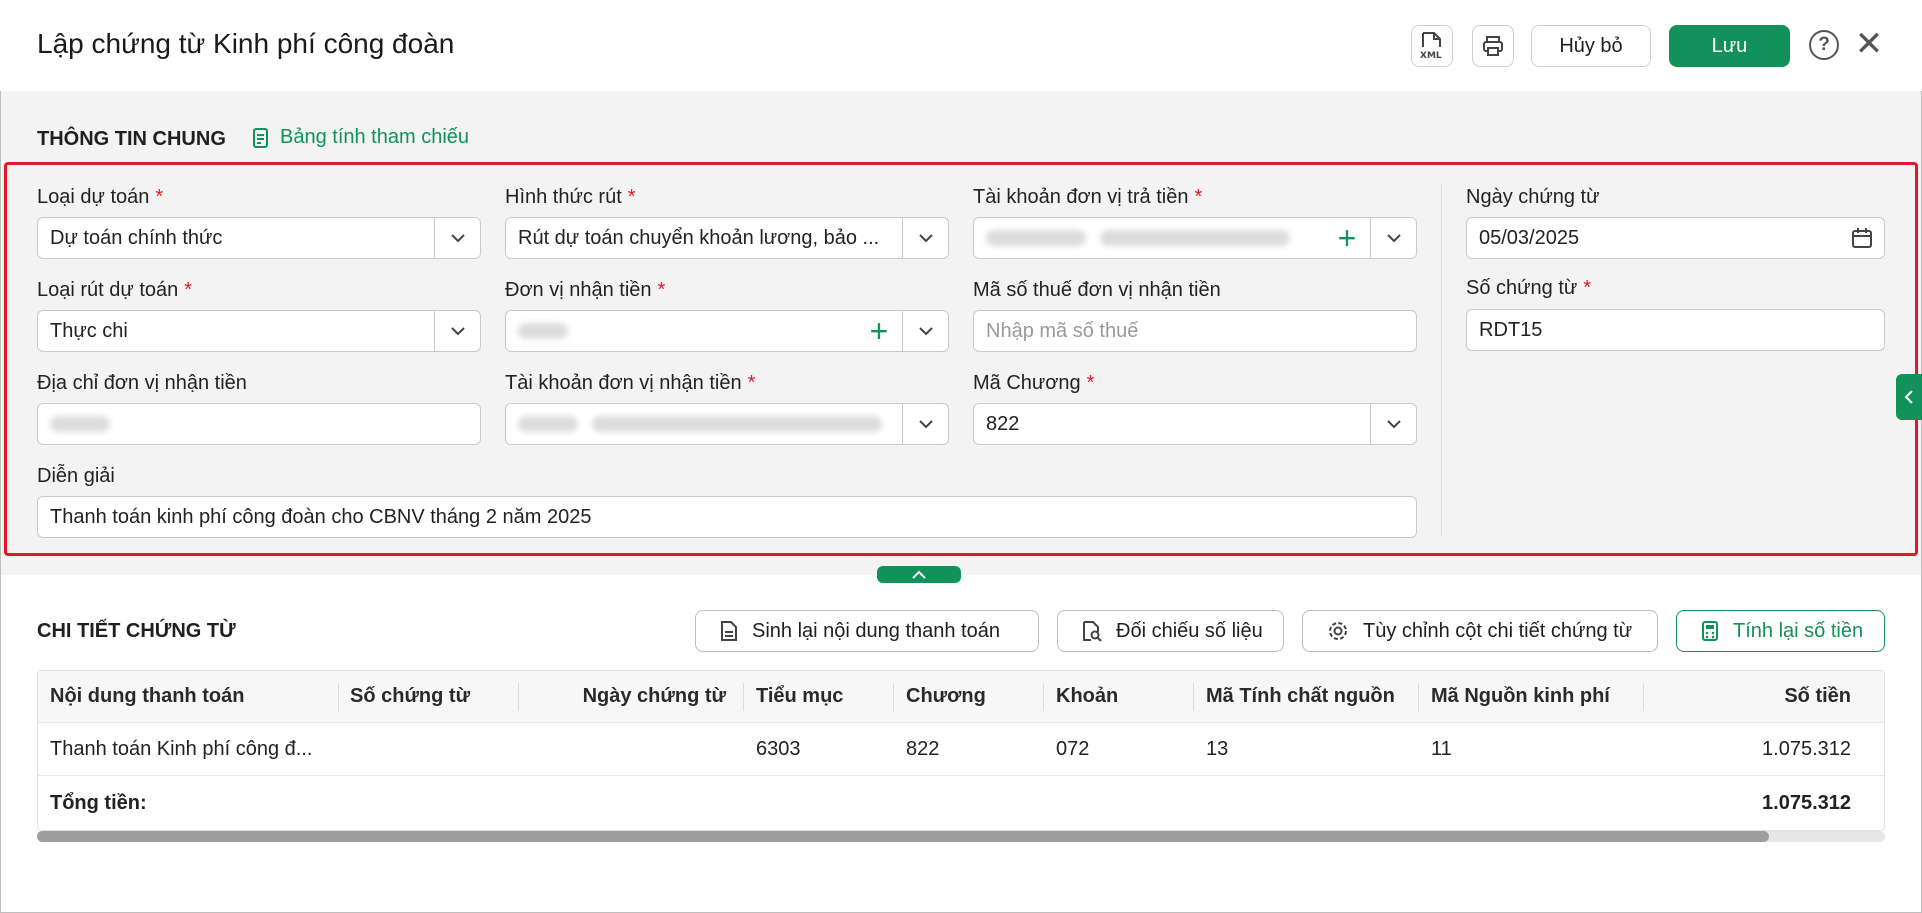  What do you see at coordinates (260, 137) in the screenshot?
I see `spreadsheet-icon` at bounding box center [260, 137].